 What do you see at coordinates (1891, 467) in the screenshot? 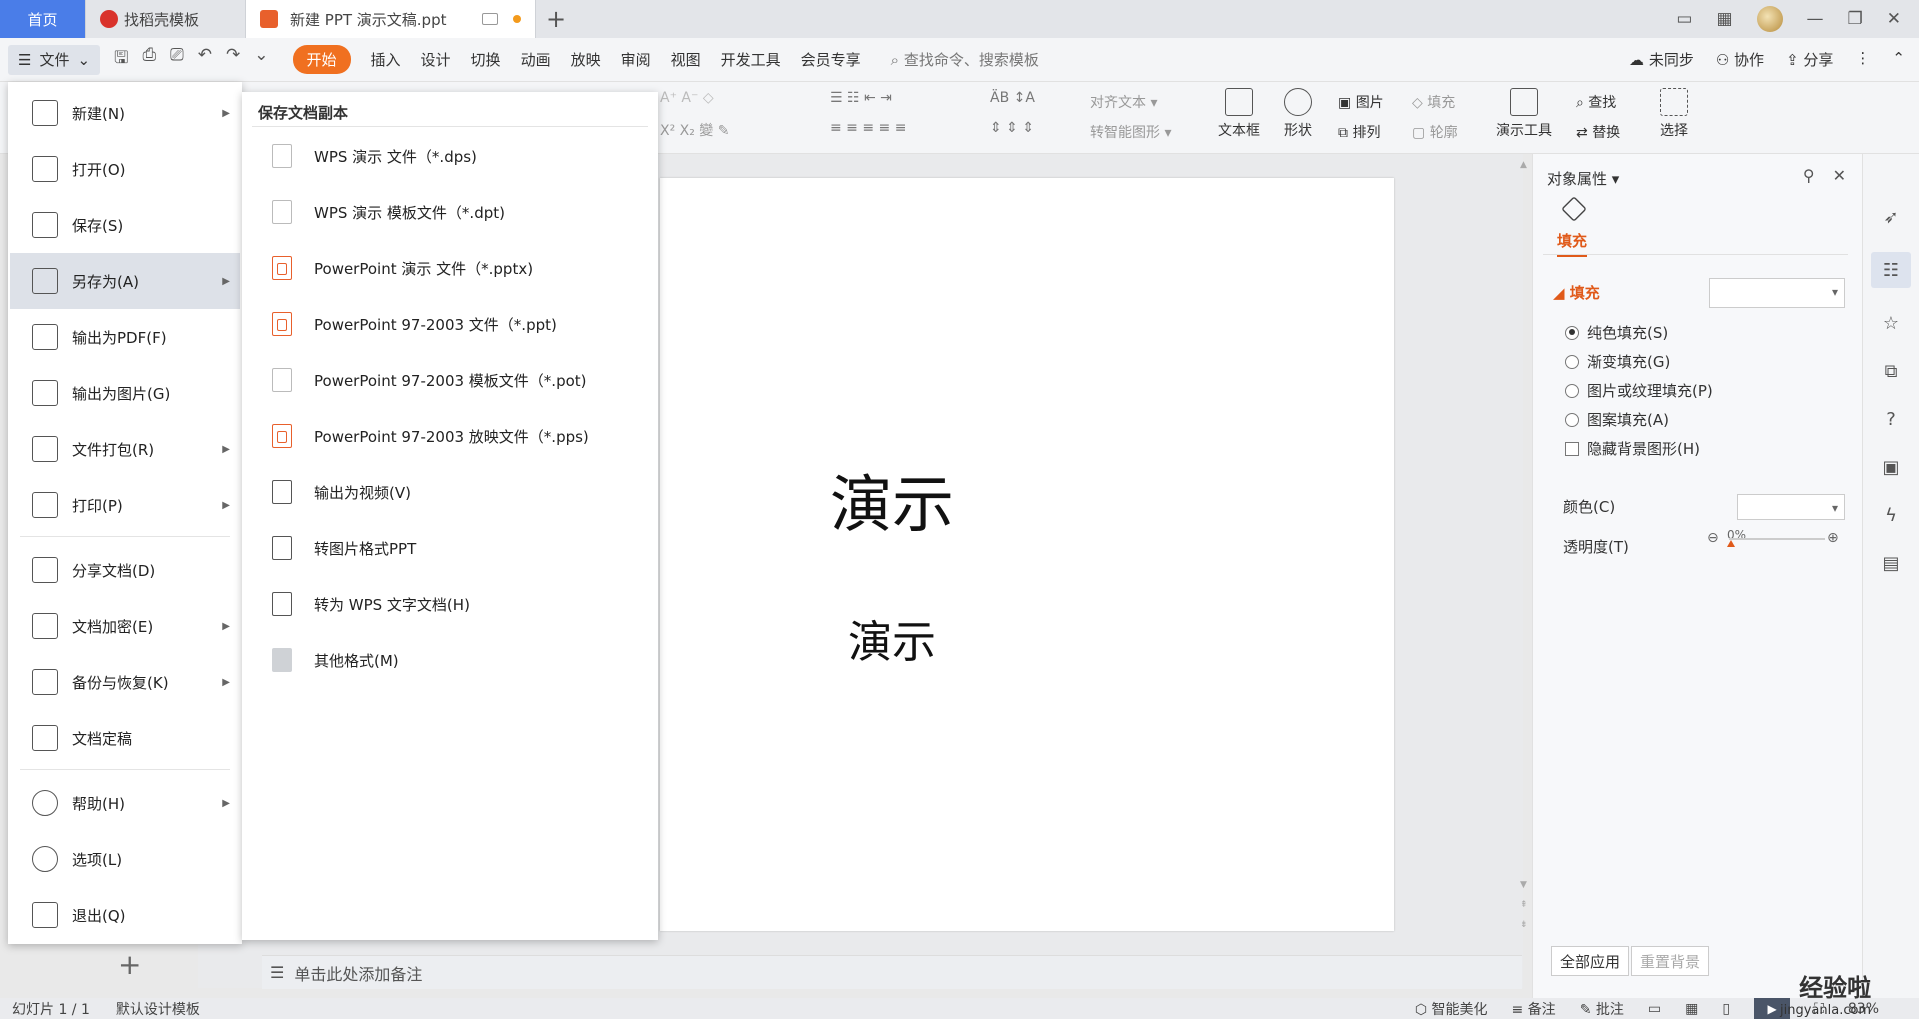
I see `image-tool-icon: ▣` at bounding box center [1891, 467].